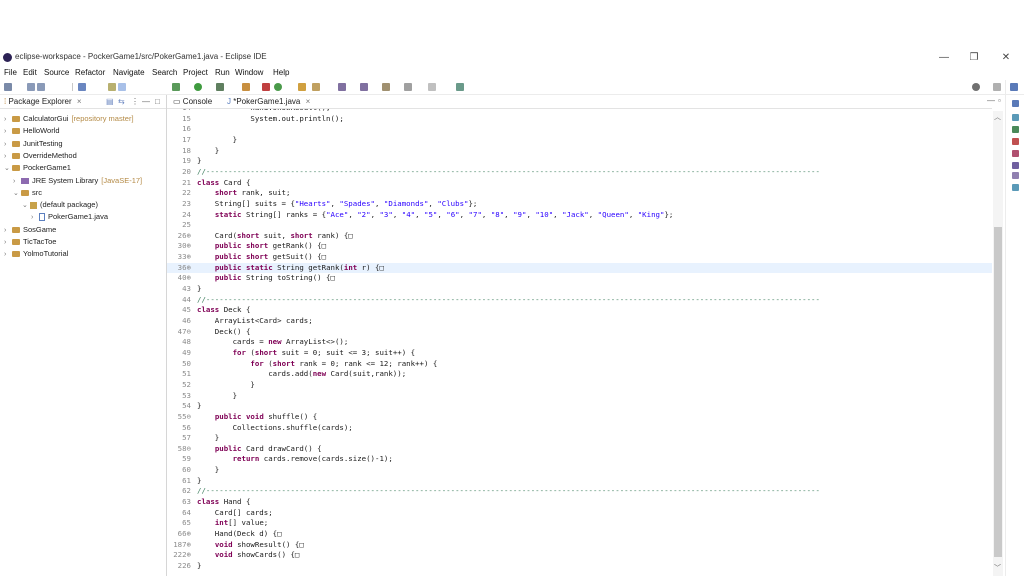 The image size is (1024, 576). What do you see at coordinates (220, 87) in the screenshot?
I see `run-coverage-icon` at bounding box center [220, 87].